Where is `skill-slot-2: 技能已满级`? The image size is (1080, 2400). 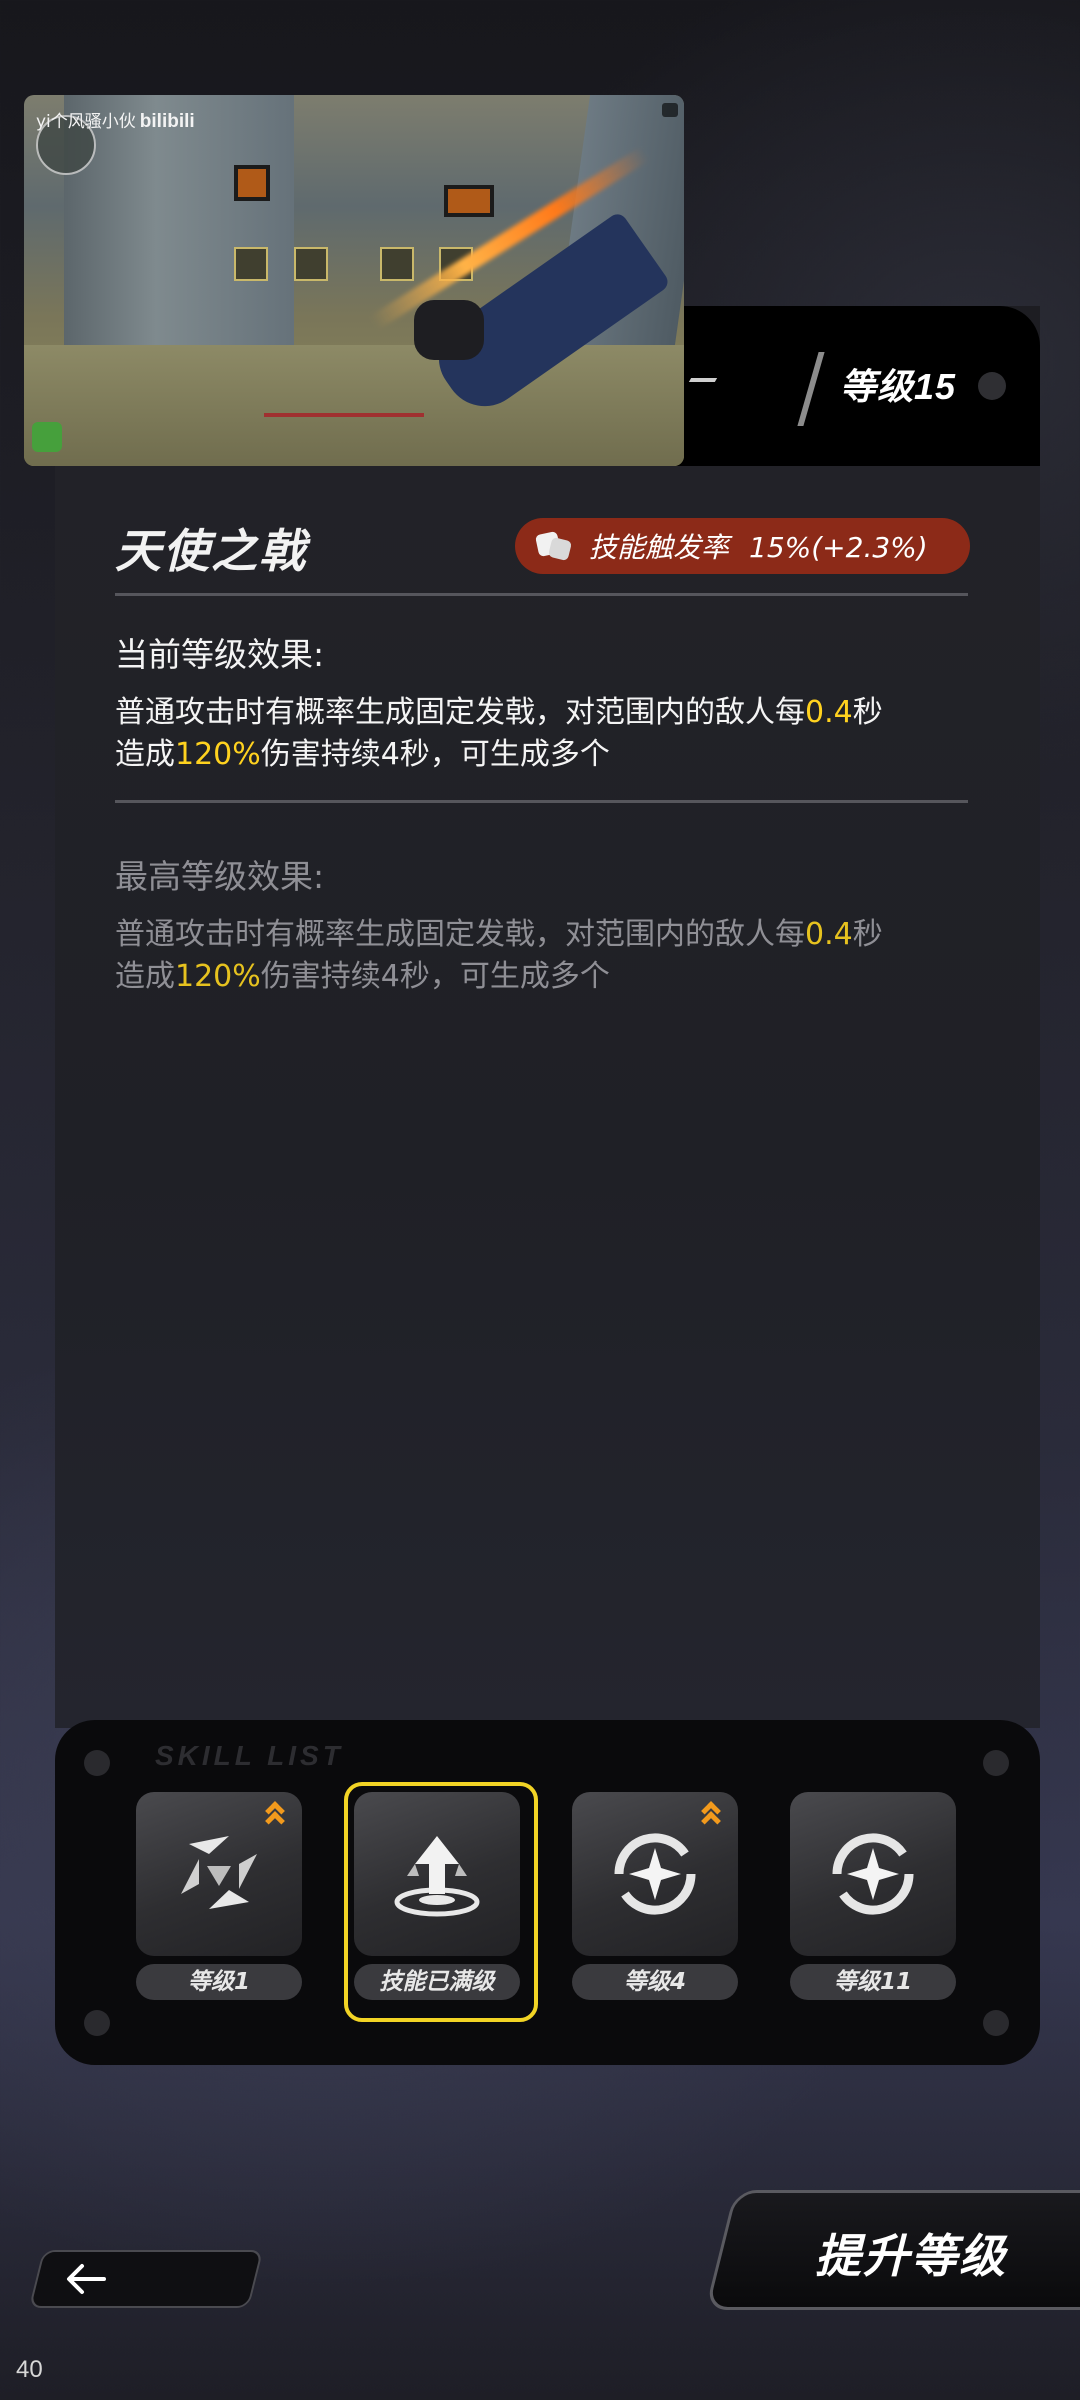
skill-slot-2: 技能已满级 is located at coordinates (441, 1902).